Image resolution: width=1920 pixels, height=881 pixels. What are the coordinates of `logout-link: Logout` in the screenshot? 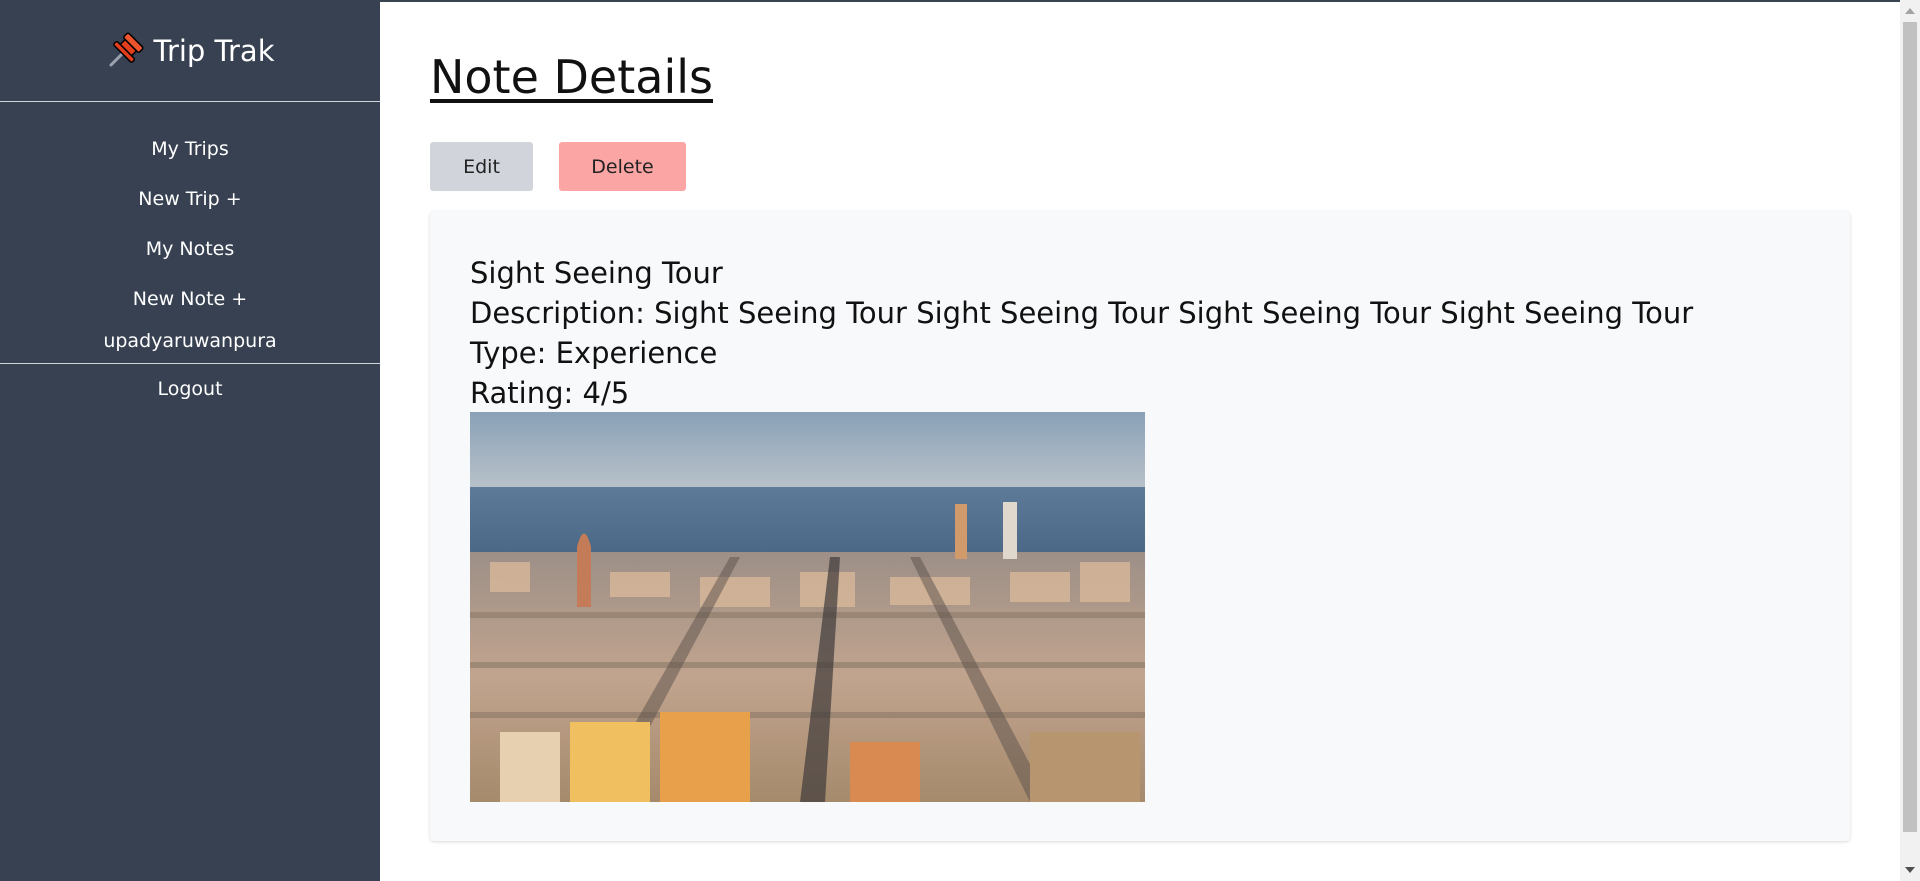 It's located at (190, 394).